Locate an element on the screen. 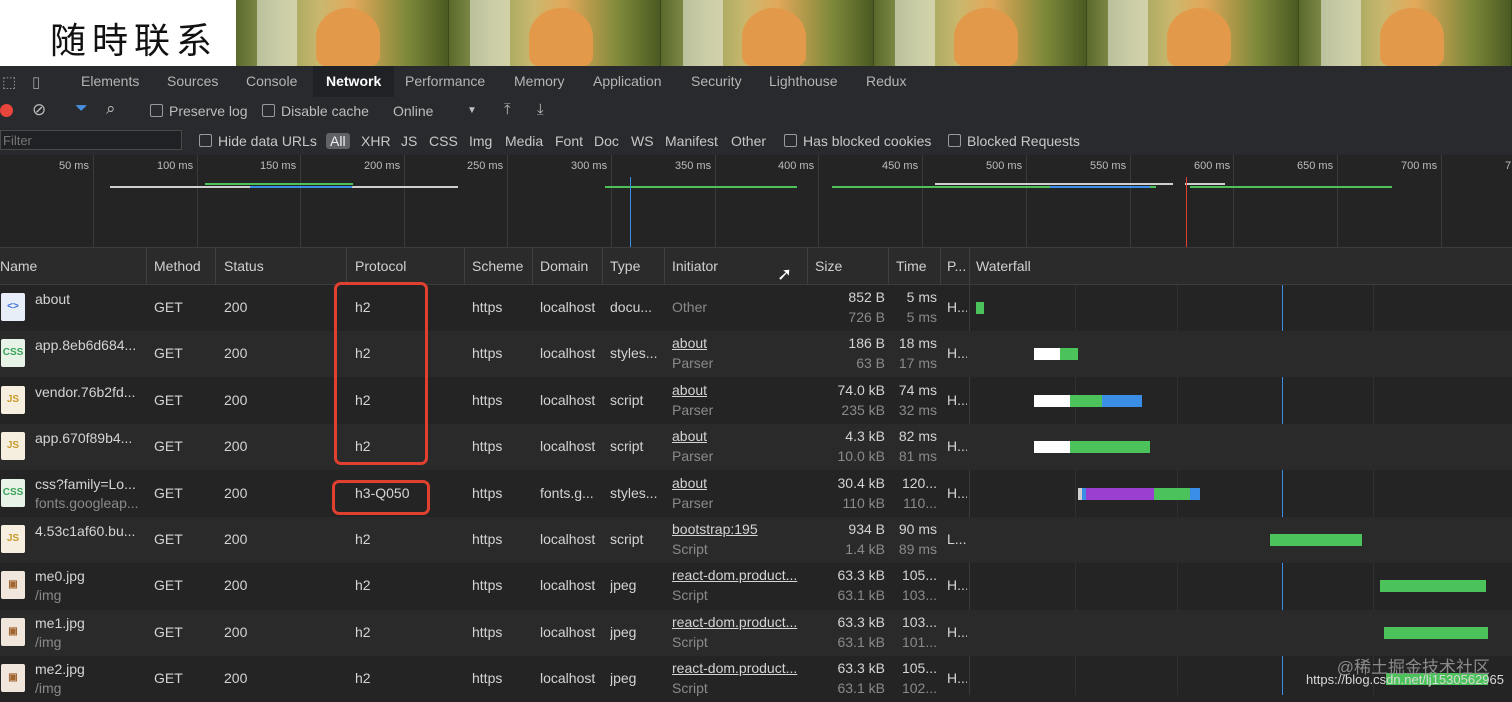 This screenshot has width=1512, height=702. tab-redux: Redux is located at coordinates (886, 81).